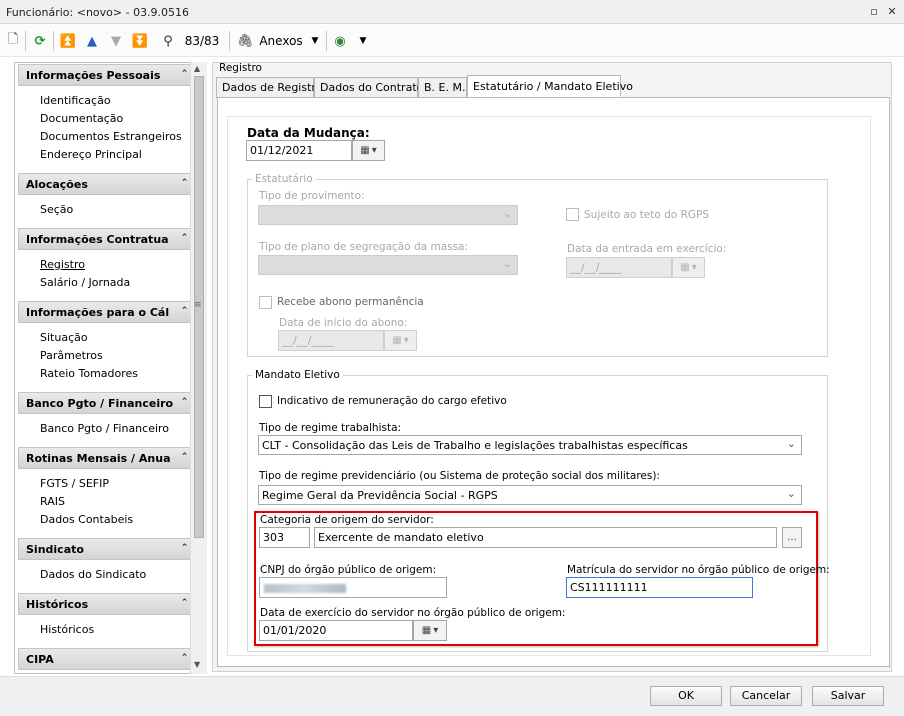  What do you see at coordinates (52, 501) in the screenshot?
I see `sidebar-item-rais: RAIS` at bounding box center [52, 501].